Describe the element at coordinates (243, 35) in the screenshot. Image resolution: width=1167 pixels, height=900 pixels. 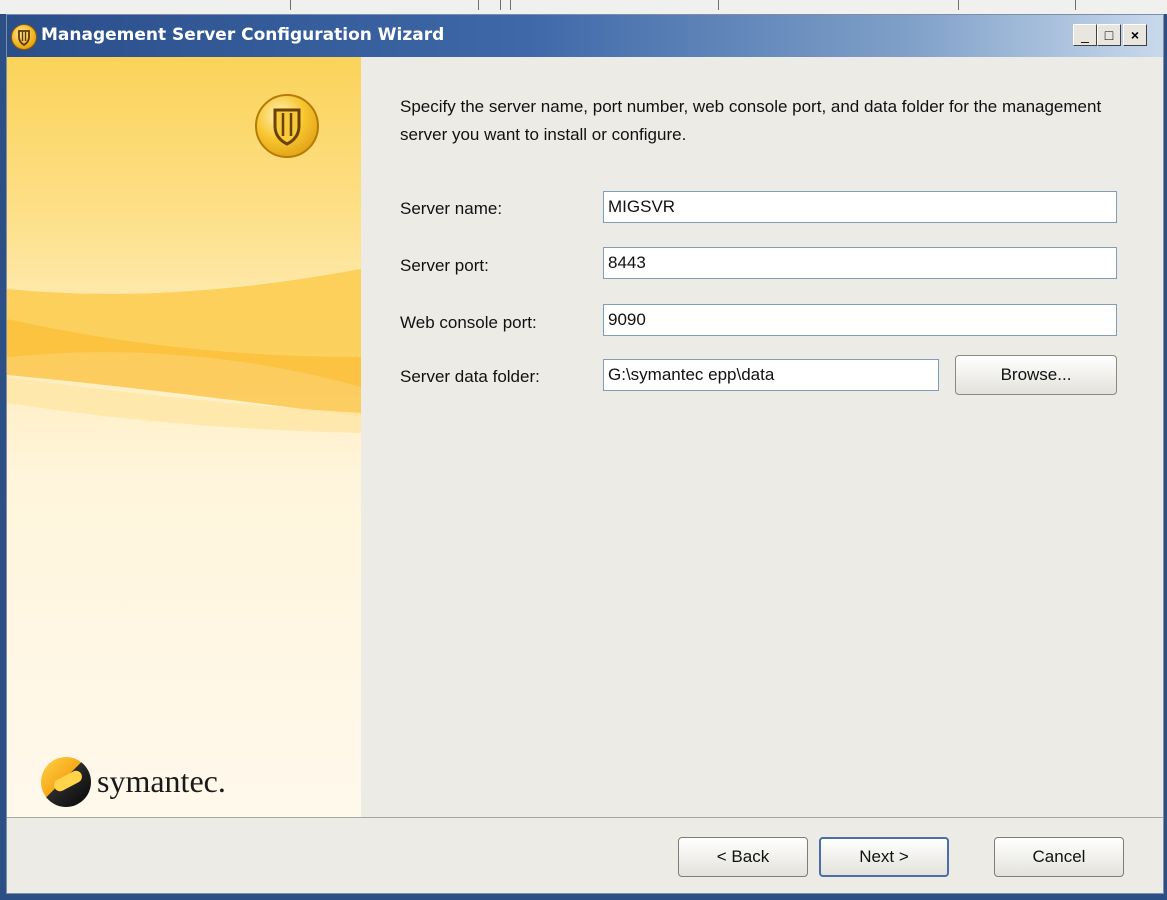
I see `window-title: Management Server Configuration Wizard` at that location.